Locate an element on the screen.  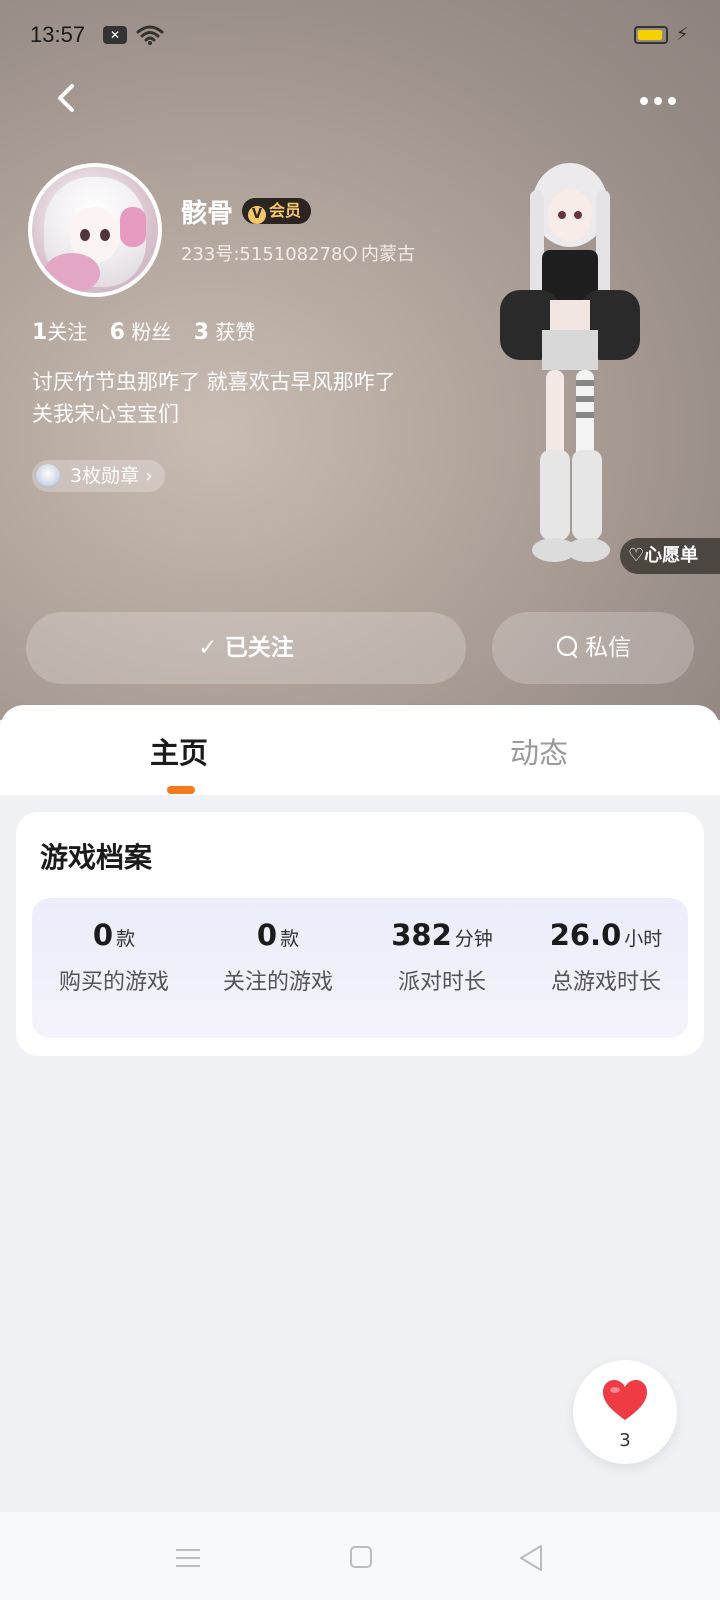
stat-value: 382 is located at coordinates (421, 935).